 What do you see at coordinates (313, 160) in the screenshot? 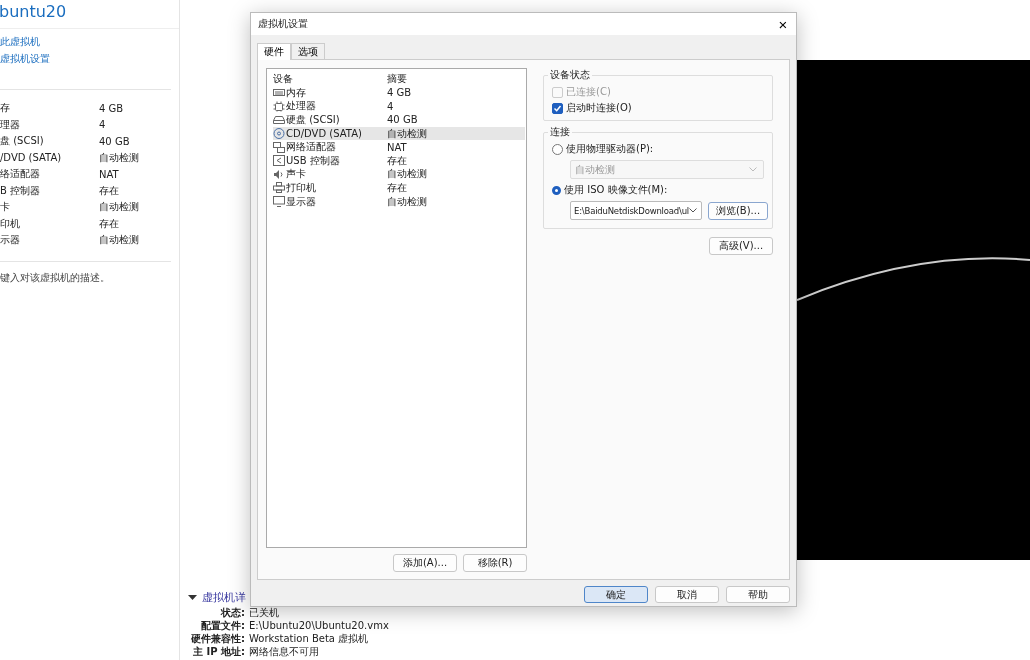
I see `device-name: USB 控制器` at bounding box center [313, 160].